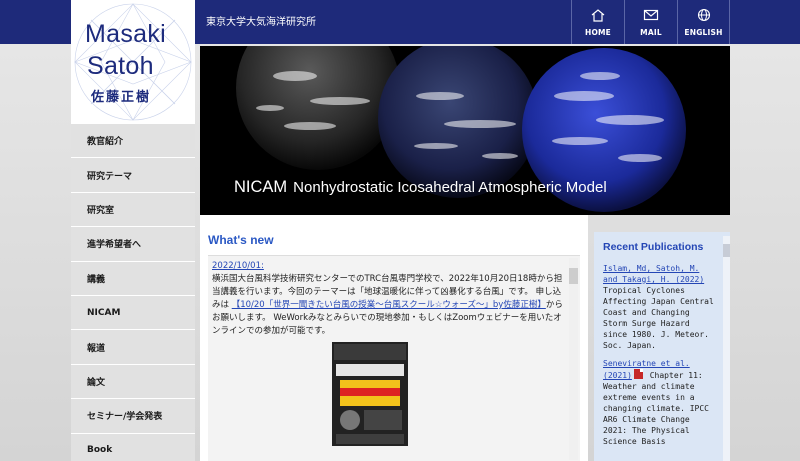  Describe the element at coordinates (703, 14) in the screenshot. I see `globe-icon` at that location.